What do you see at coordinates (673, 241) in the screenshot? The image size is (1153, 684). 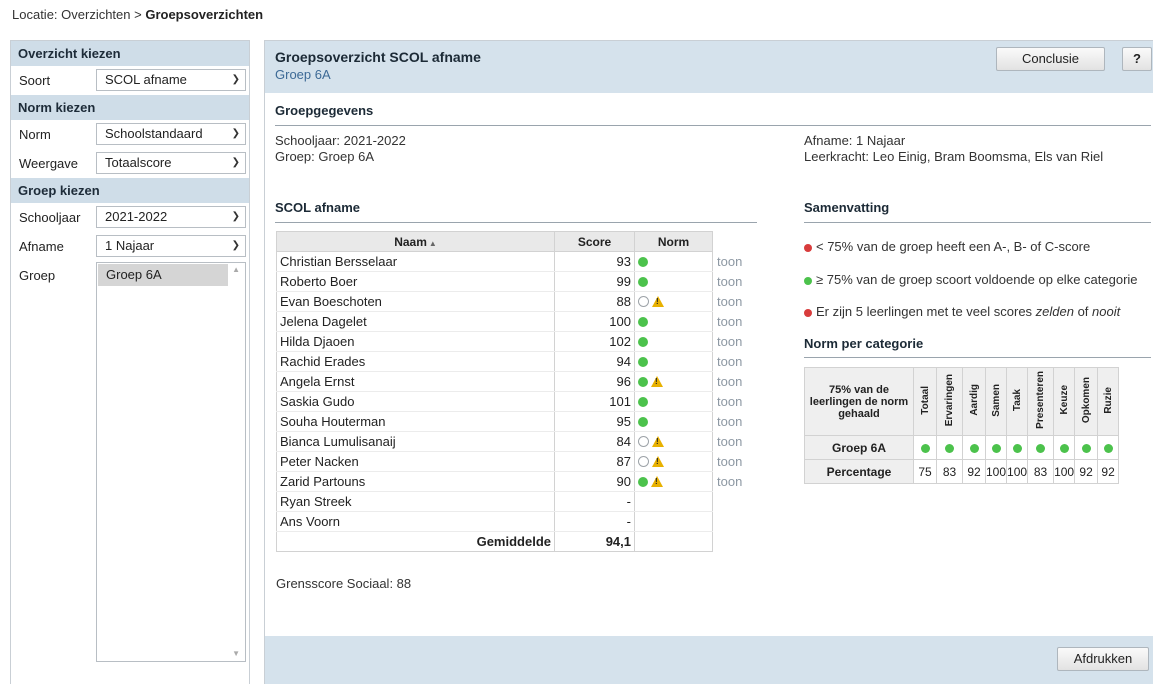 I see `norm-column-header: Norm` at bounding box center [673, 241].